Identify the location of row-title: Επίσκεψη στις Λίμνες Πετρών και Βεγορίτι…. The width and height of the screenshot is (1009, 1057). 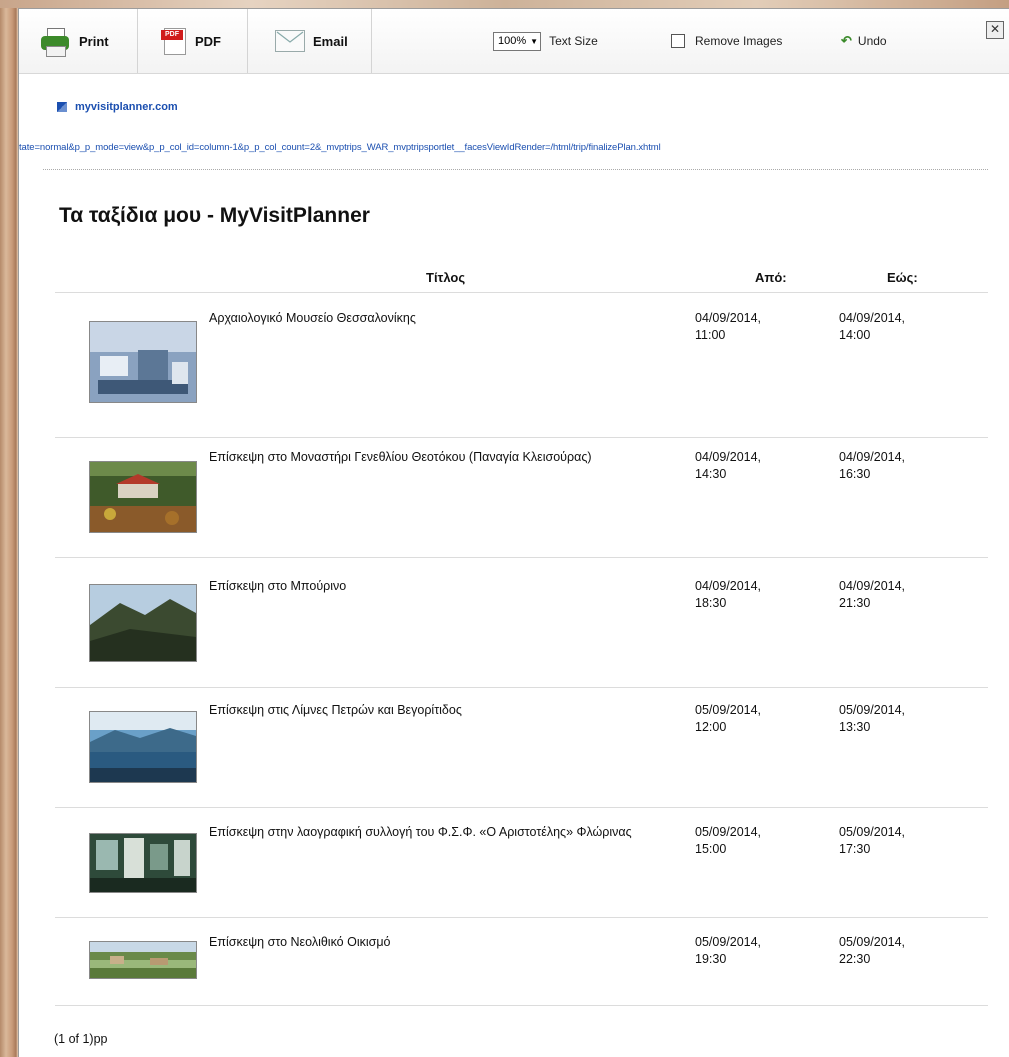
(335, 710).